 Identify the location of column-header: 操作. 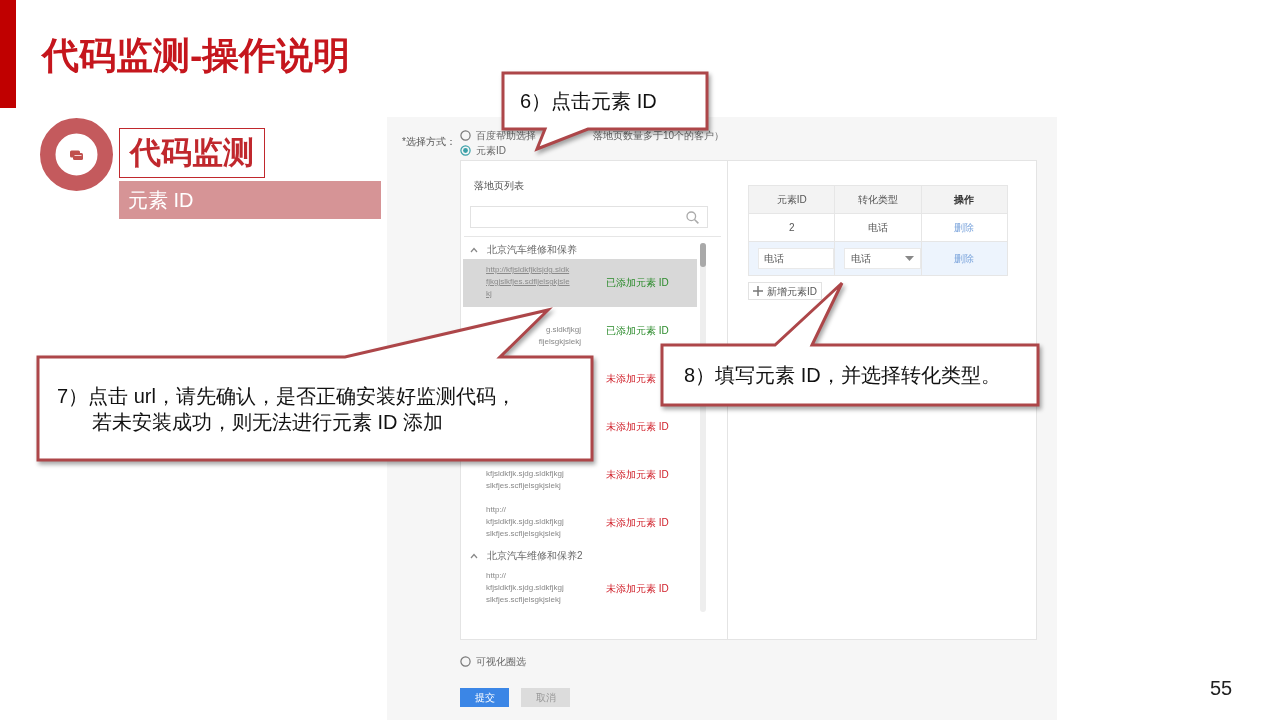
(964, 199).